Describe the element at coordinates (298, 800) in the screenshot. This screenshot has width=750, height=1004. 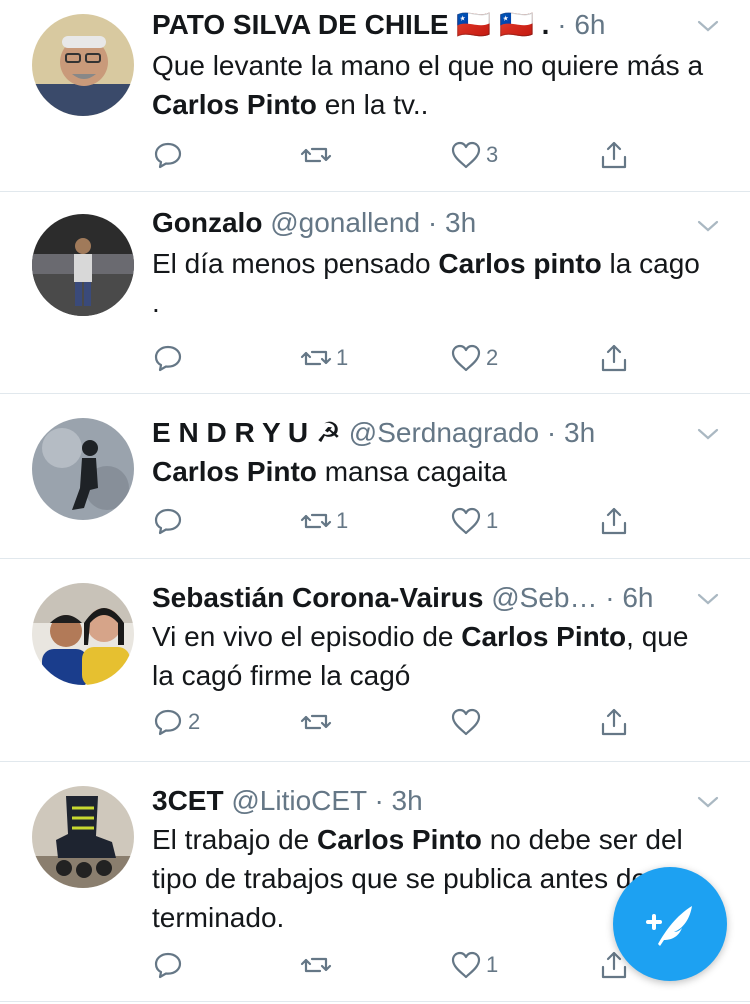
I see `handle: @LitioCET` at that location.